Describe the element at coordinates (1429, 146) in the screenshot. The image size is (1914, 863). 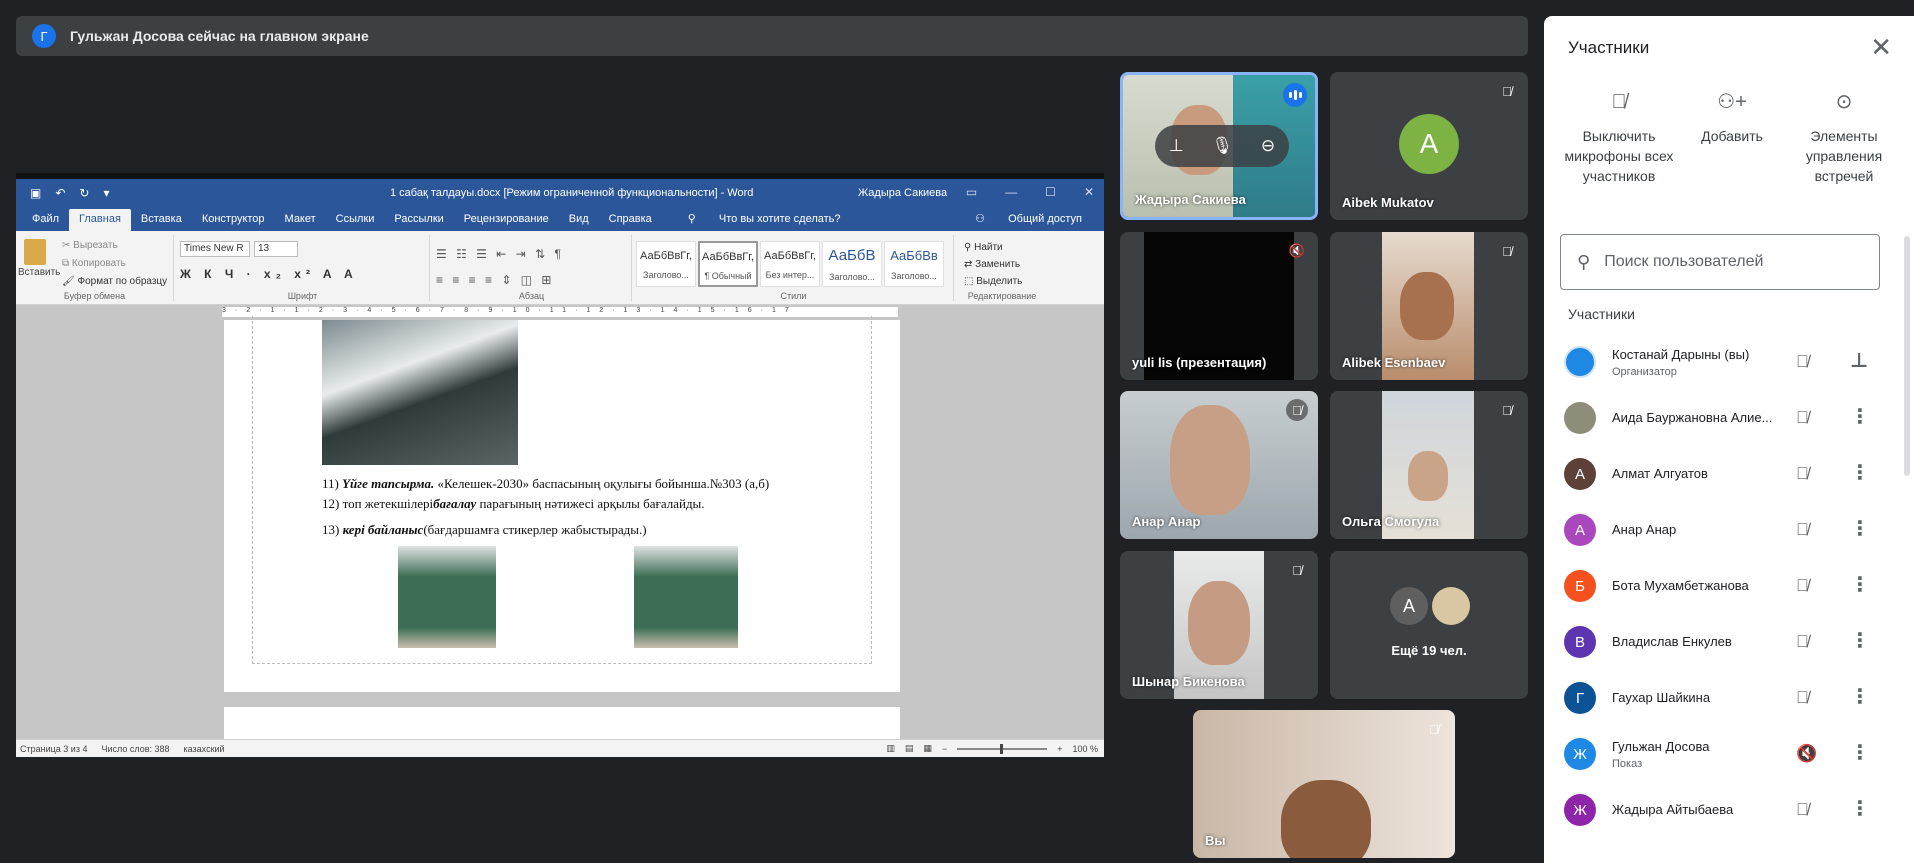
I see `participant-tile: A 🎙̸ Aibek Mukatov` at that location.